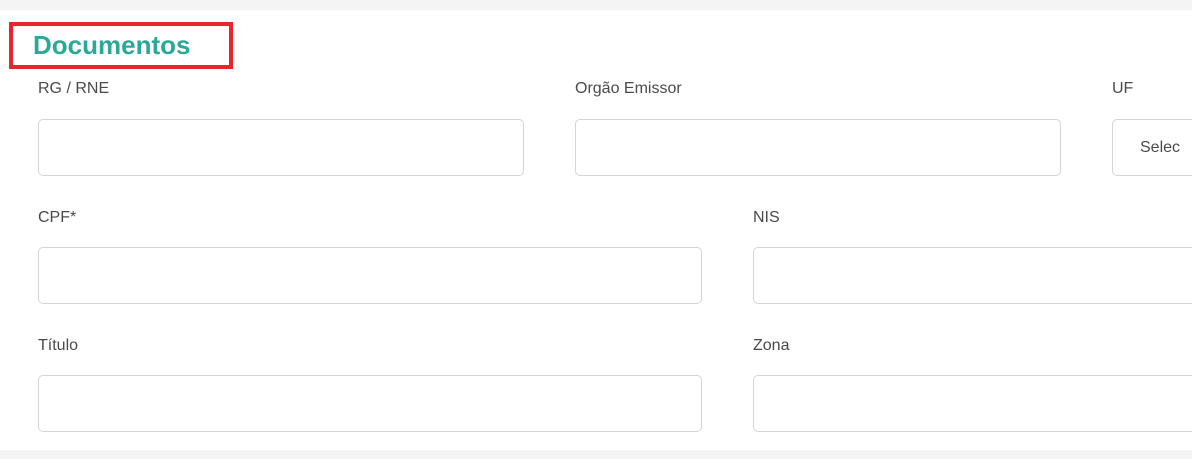  What do you see at coordinates (1160, 147) in the screenshot?
I see `uf-selected-value: Selec` at bounding box center [1160, 147].